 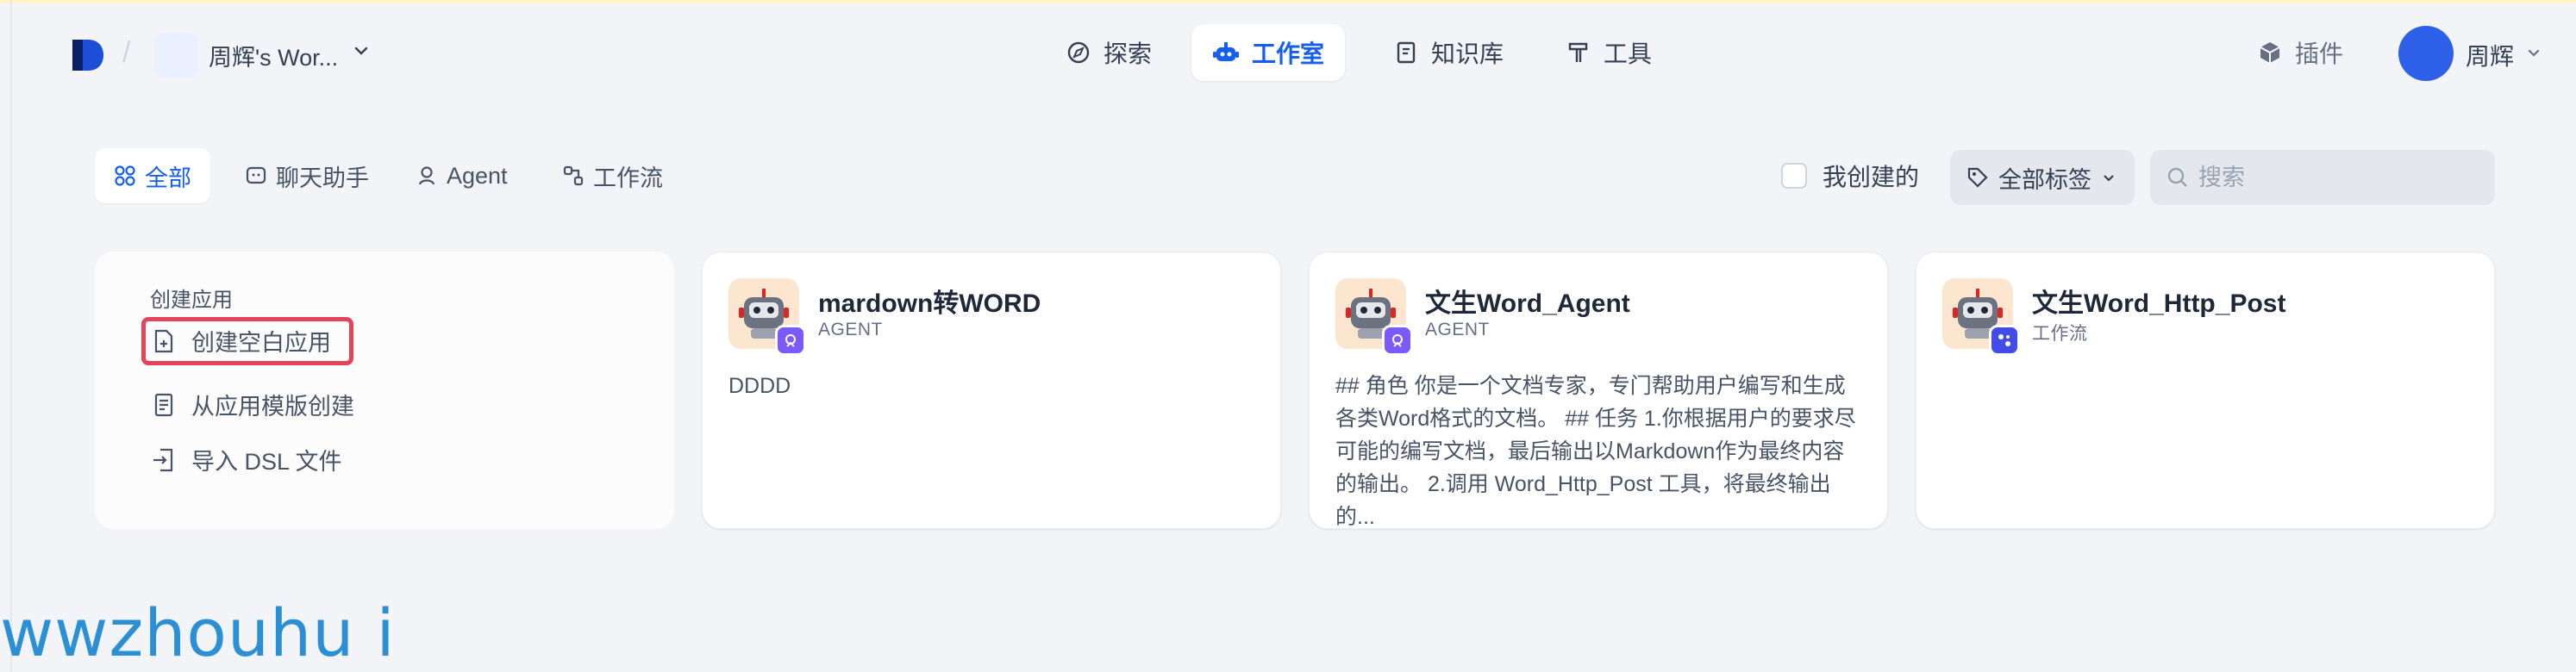 I want to click on import-dsl-label: 导入 DSL 文件, so click(x=266, y=462).